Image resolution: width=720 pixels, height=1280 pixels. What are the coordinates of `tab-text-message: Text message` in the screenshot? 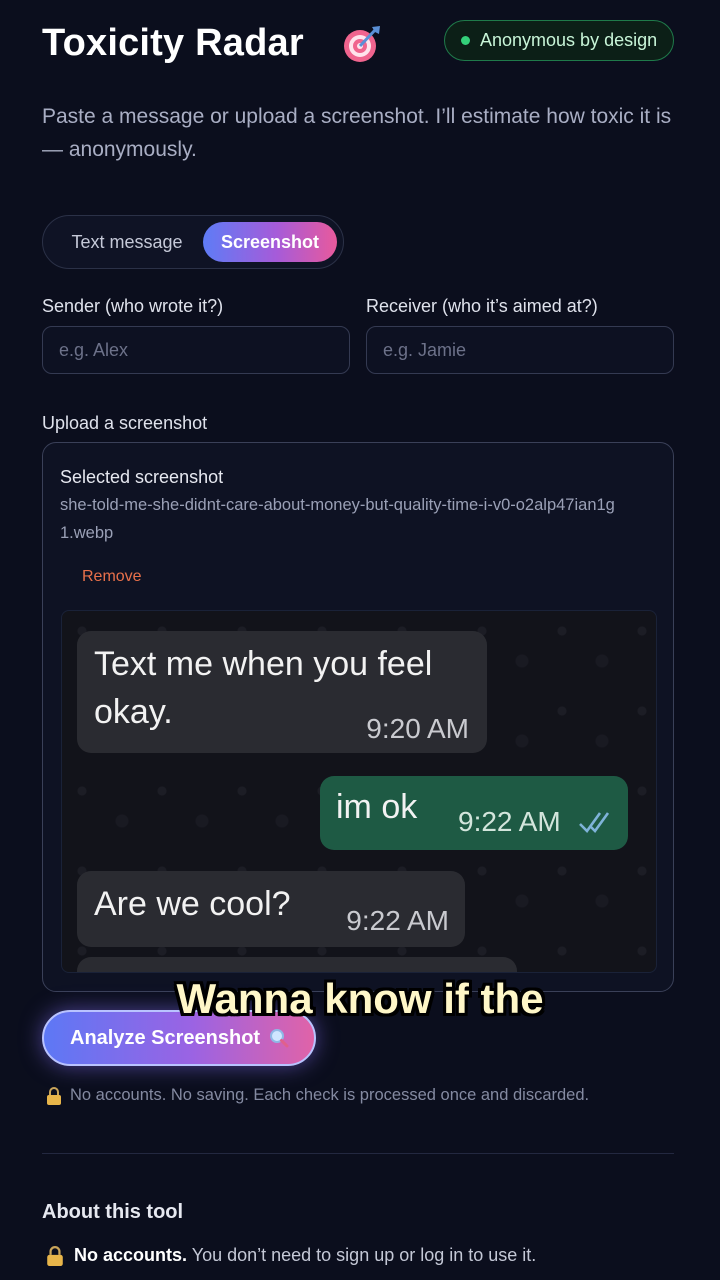 It's located at (127, 242).